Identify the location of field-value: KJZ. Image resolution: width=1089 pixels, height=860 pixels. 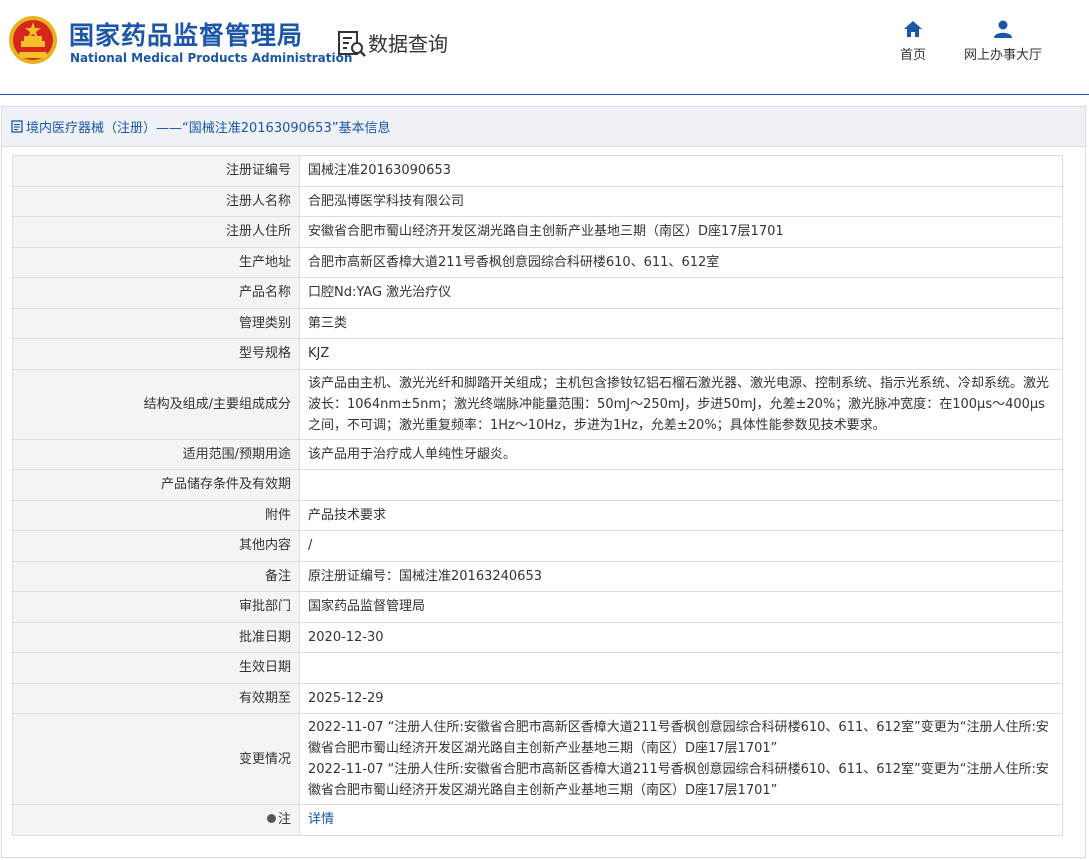
(681, 354).